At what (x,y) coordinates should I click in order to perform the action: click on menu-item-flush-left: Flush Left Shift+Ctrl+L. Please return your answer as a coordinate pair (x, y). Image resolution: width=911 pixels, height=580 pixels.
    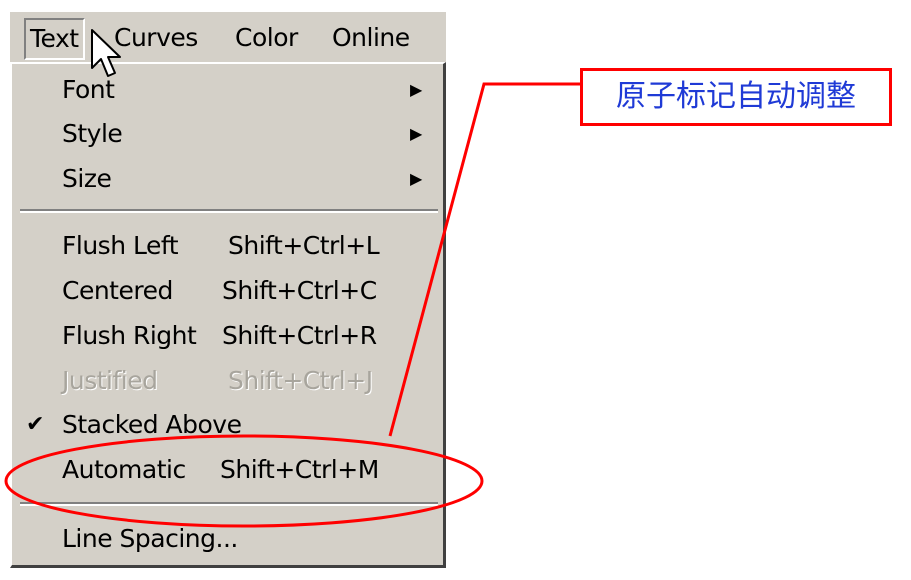
    Looking at the image, I should click on (227, 246).